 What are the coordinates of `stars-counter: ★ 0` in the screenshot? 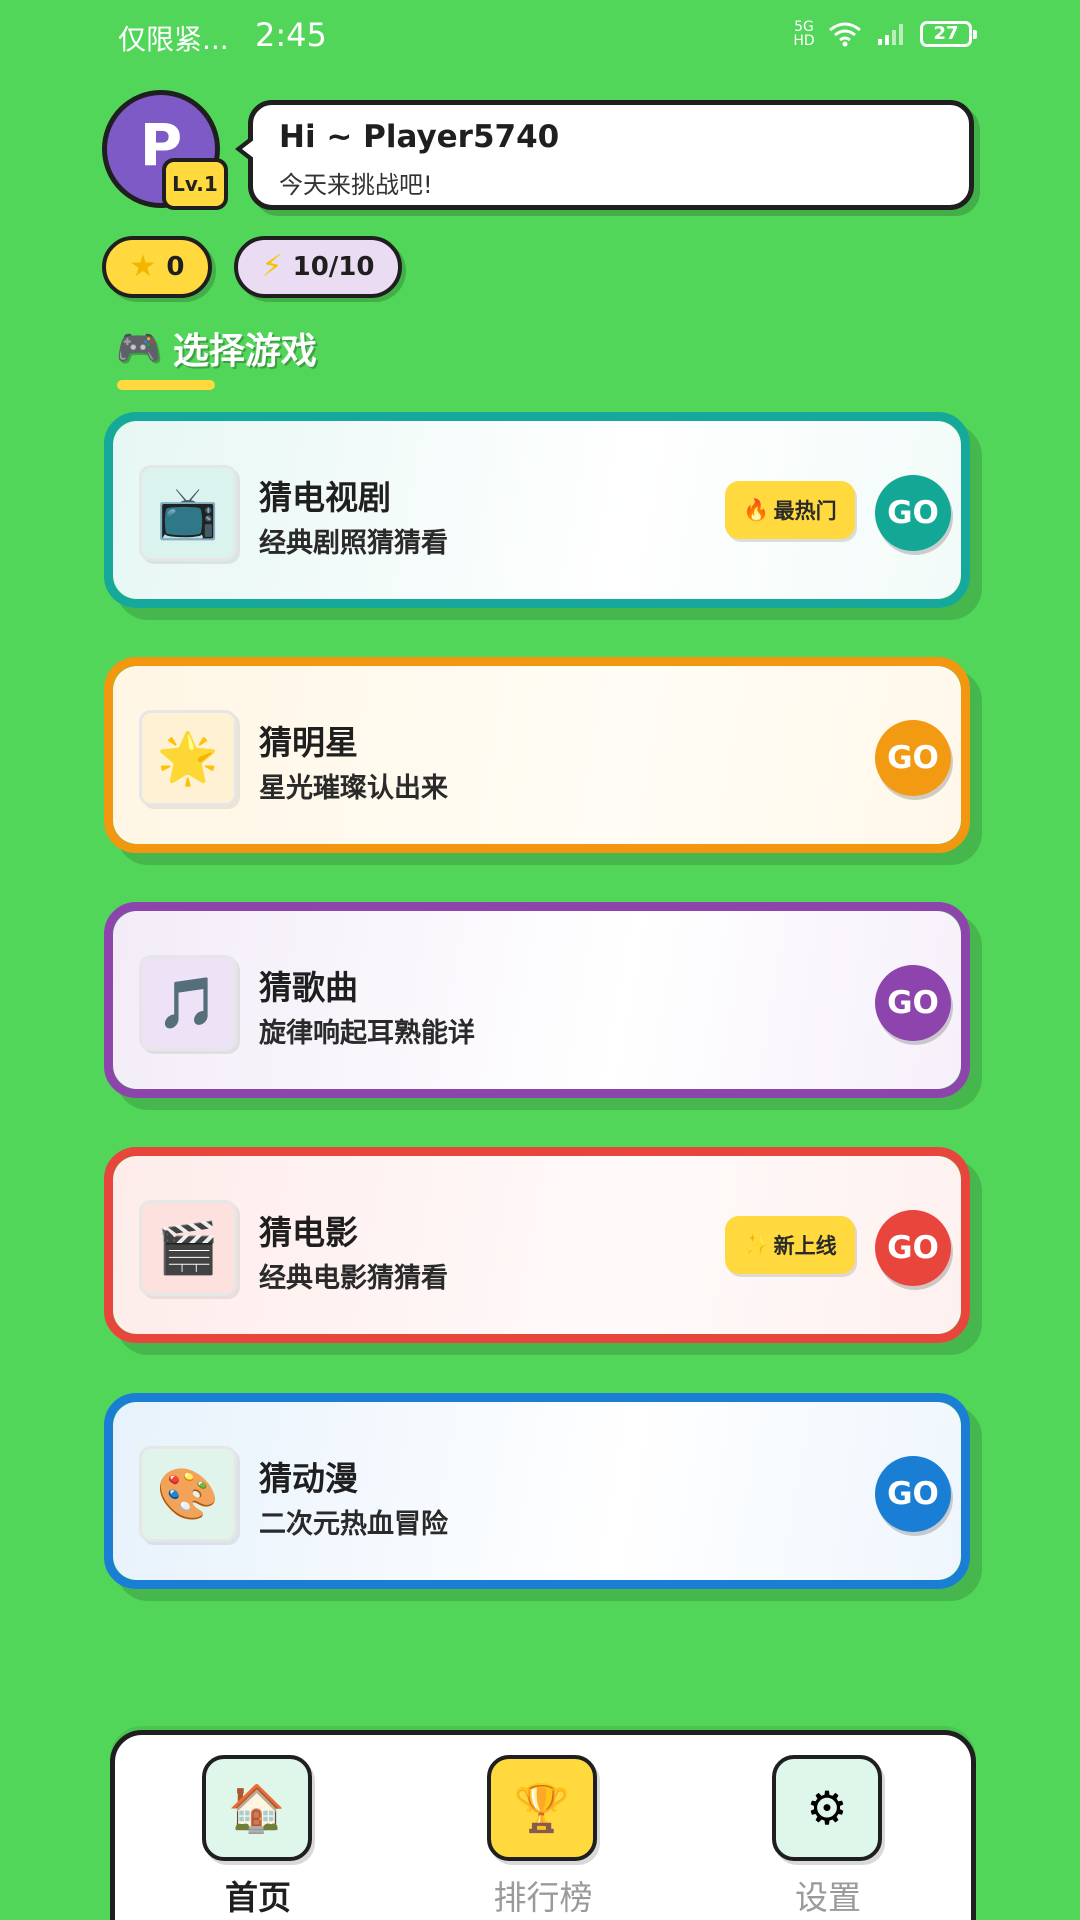 It's located at (157, 267).